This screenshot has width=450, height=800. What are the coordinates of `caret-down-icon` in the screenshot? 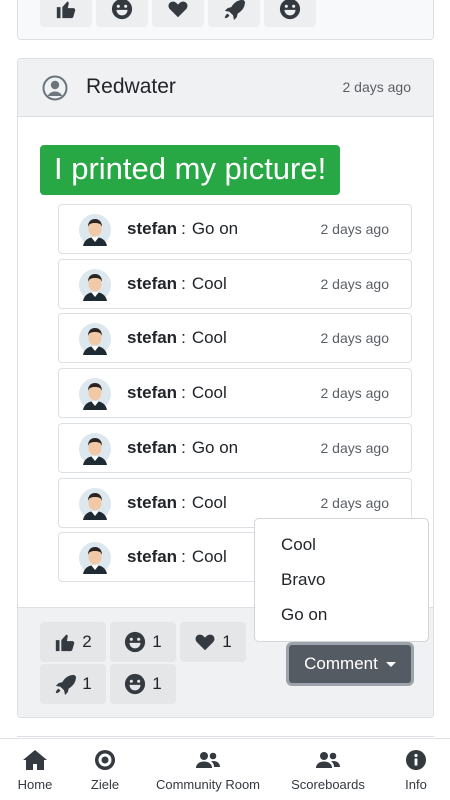 It's located at (390, 664).